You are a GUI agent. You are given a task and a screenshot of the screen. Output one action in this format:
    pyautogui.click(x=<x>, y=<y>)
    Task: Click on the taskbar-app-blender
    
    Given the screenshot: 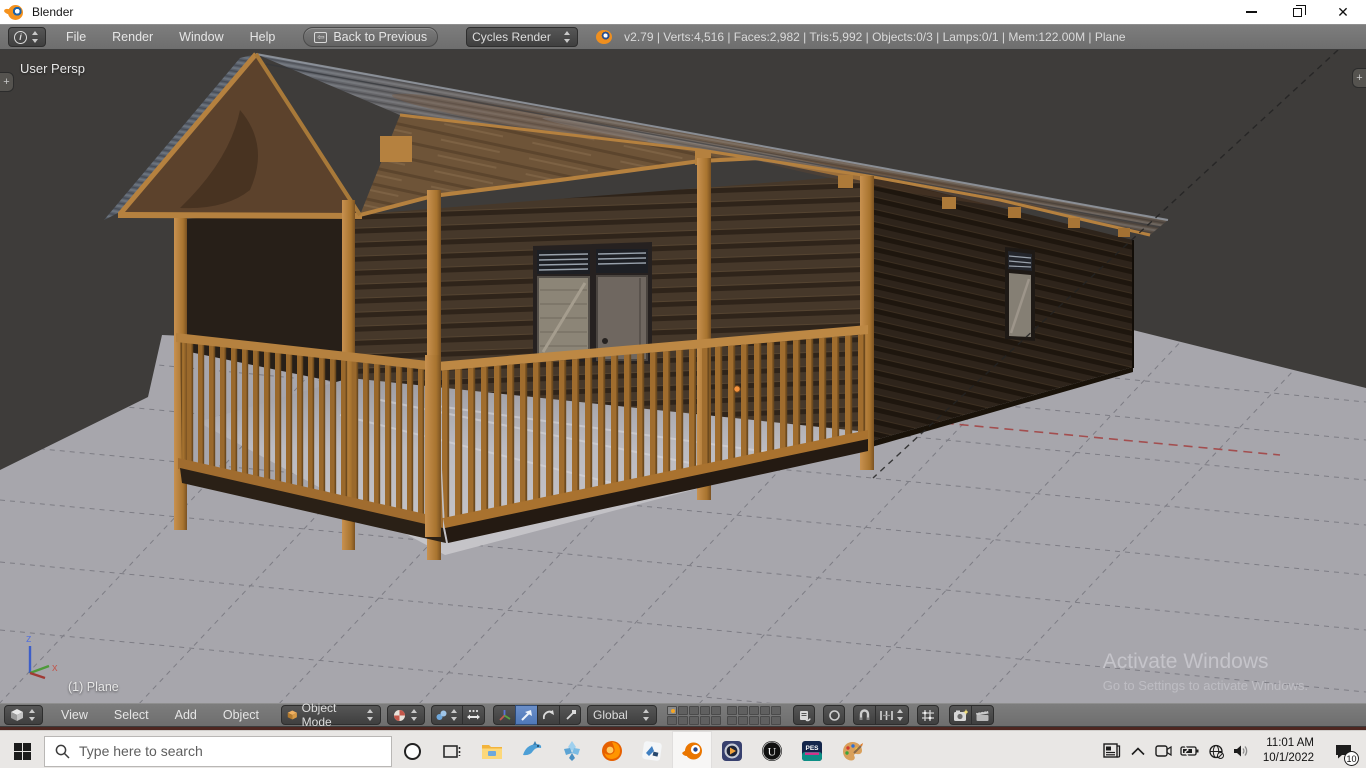 What is the action you would take?
    pyautogui.click(x=692, y=749)
    